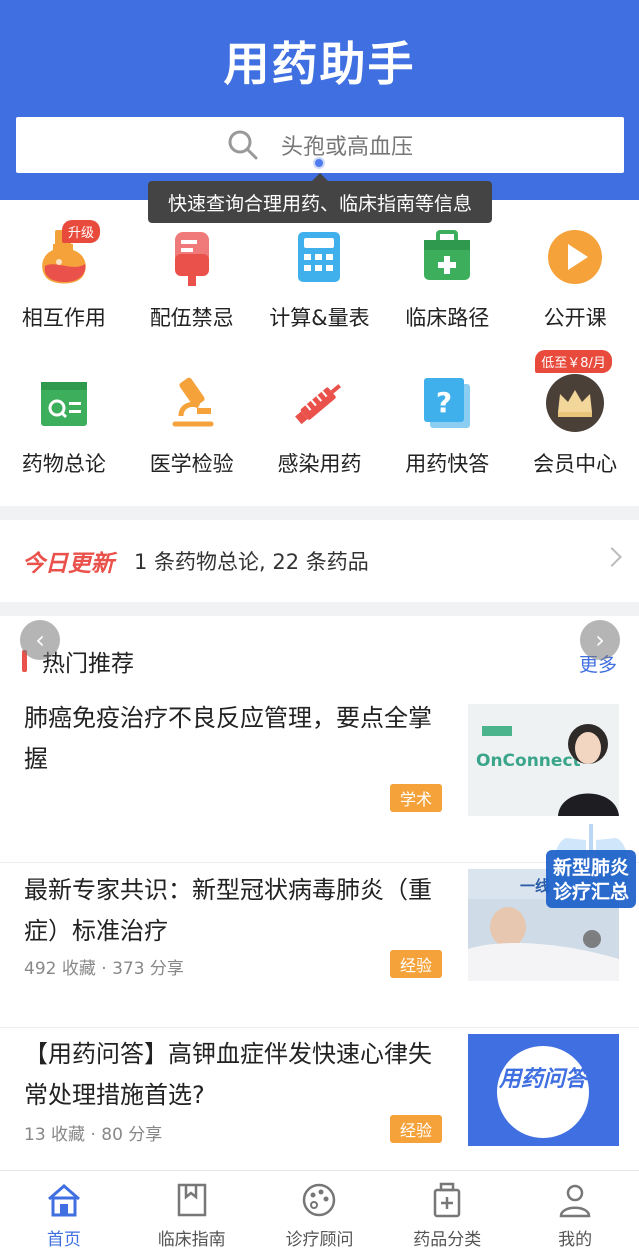  I want to click on tab-mine: 我的, so click(575, 1211).